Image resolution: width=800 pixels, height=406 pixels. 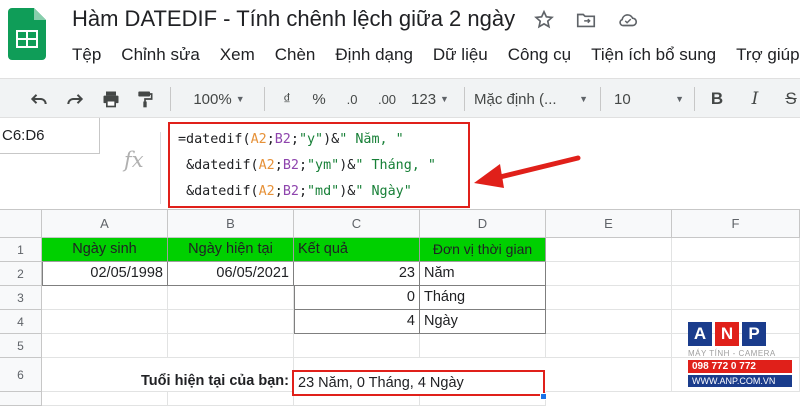 I want to click on menu-view: Xem, so click(x=237, y=55).